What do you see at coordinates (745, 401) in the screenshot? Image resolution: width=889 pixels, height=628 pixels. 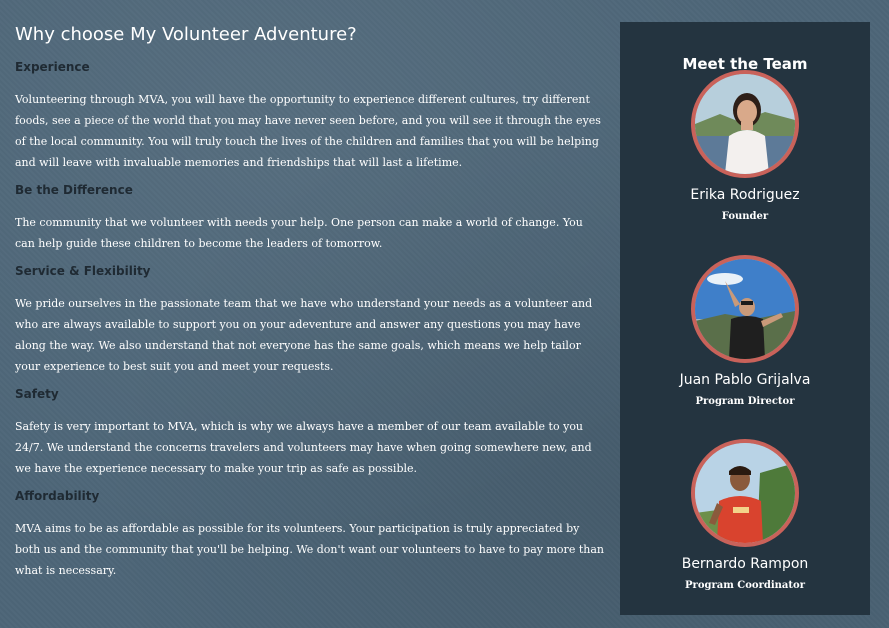 I see `team-member-role: Program Director` at bounding box center [745, 401].